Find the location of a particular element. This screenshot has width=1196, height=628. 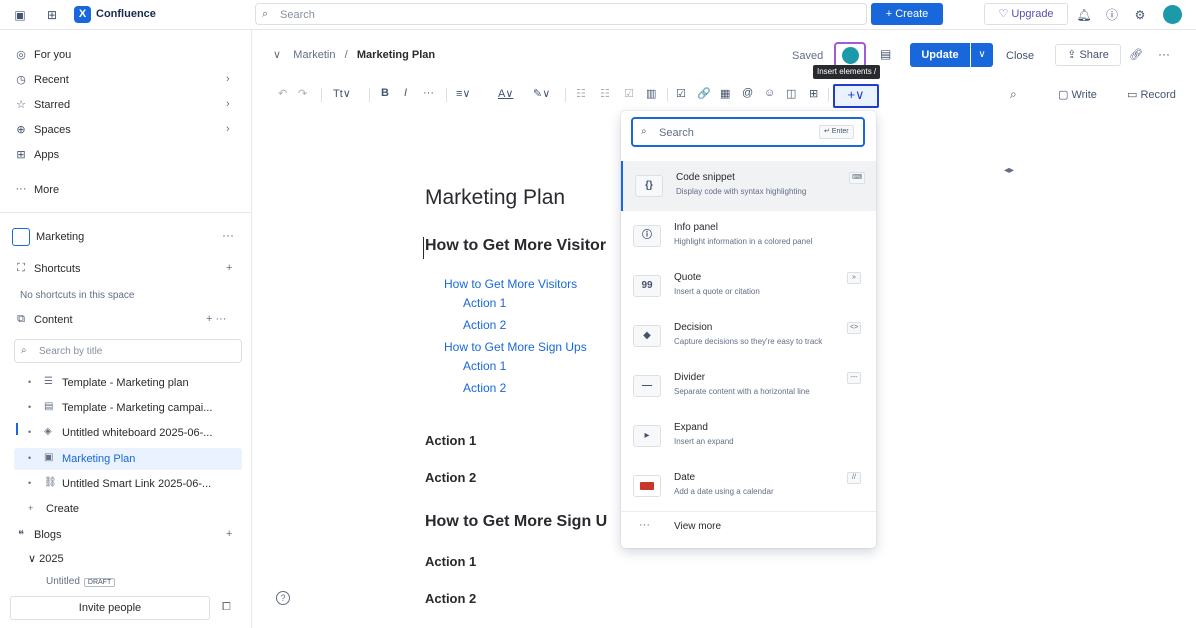

insert-search-input: ⌕ Search ↵ Enter is located at coordinates (748, 132).